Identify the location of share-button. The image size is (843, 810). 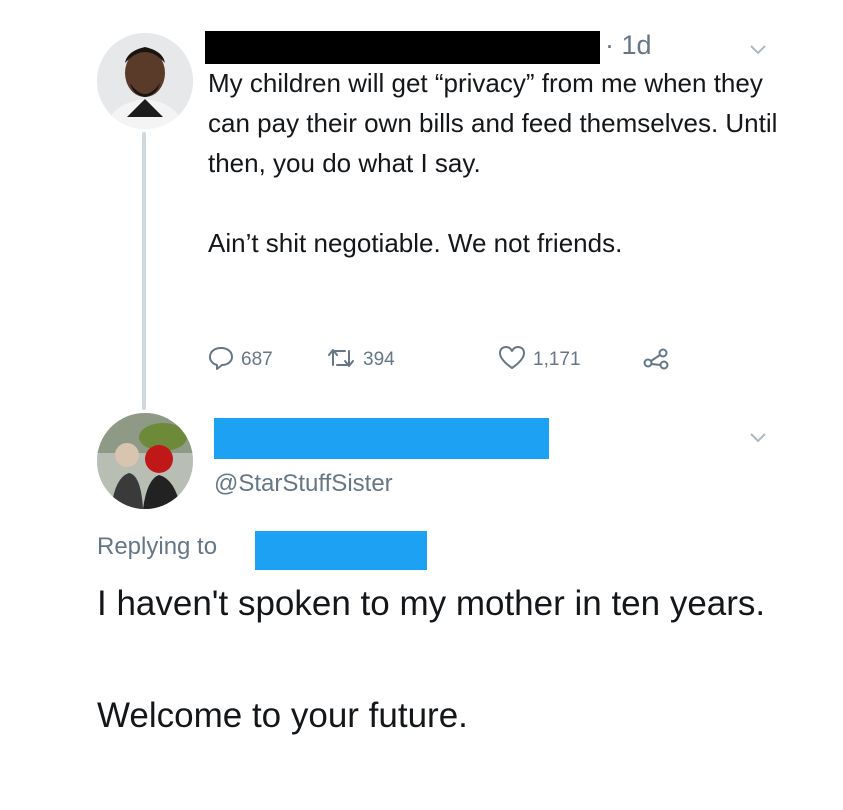
(656, 360).